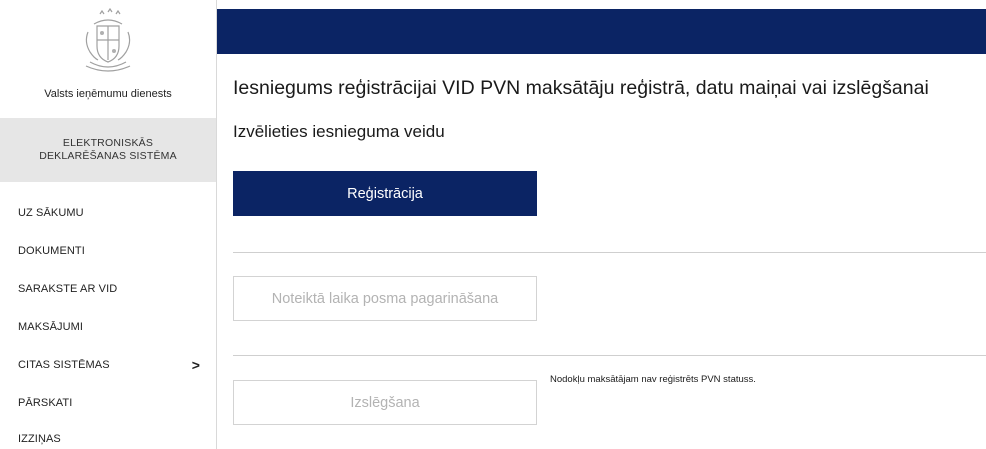  What do you see at coordinates (195, 365) in the screenshot?
I see `chevron-right-icon: >` at bounding box center [195, 365].